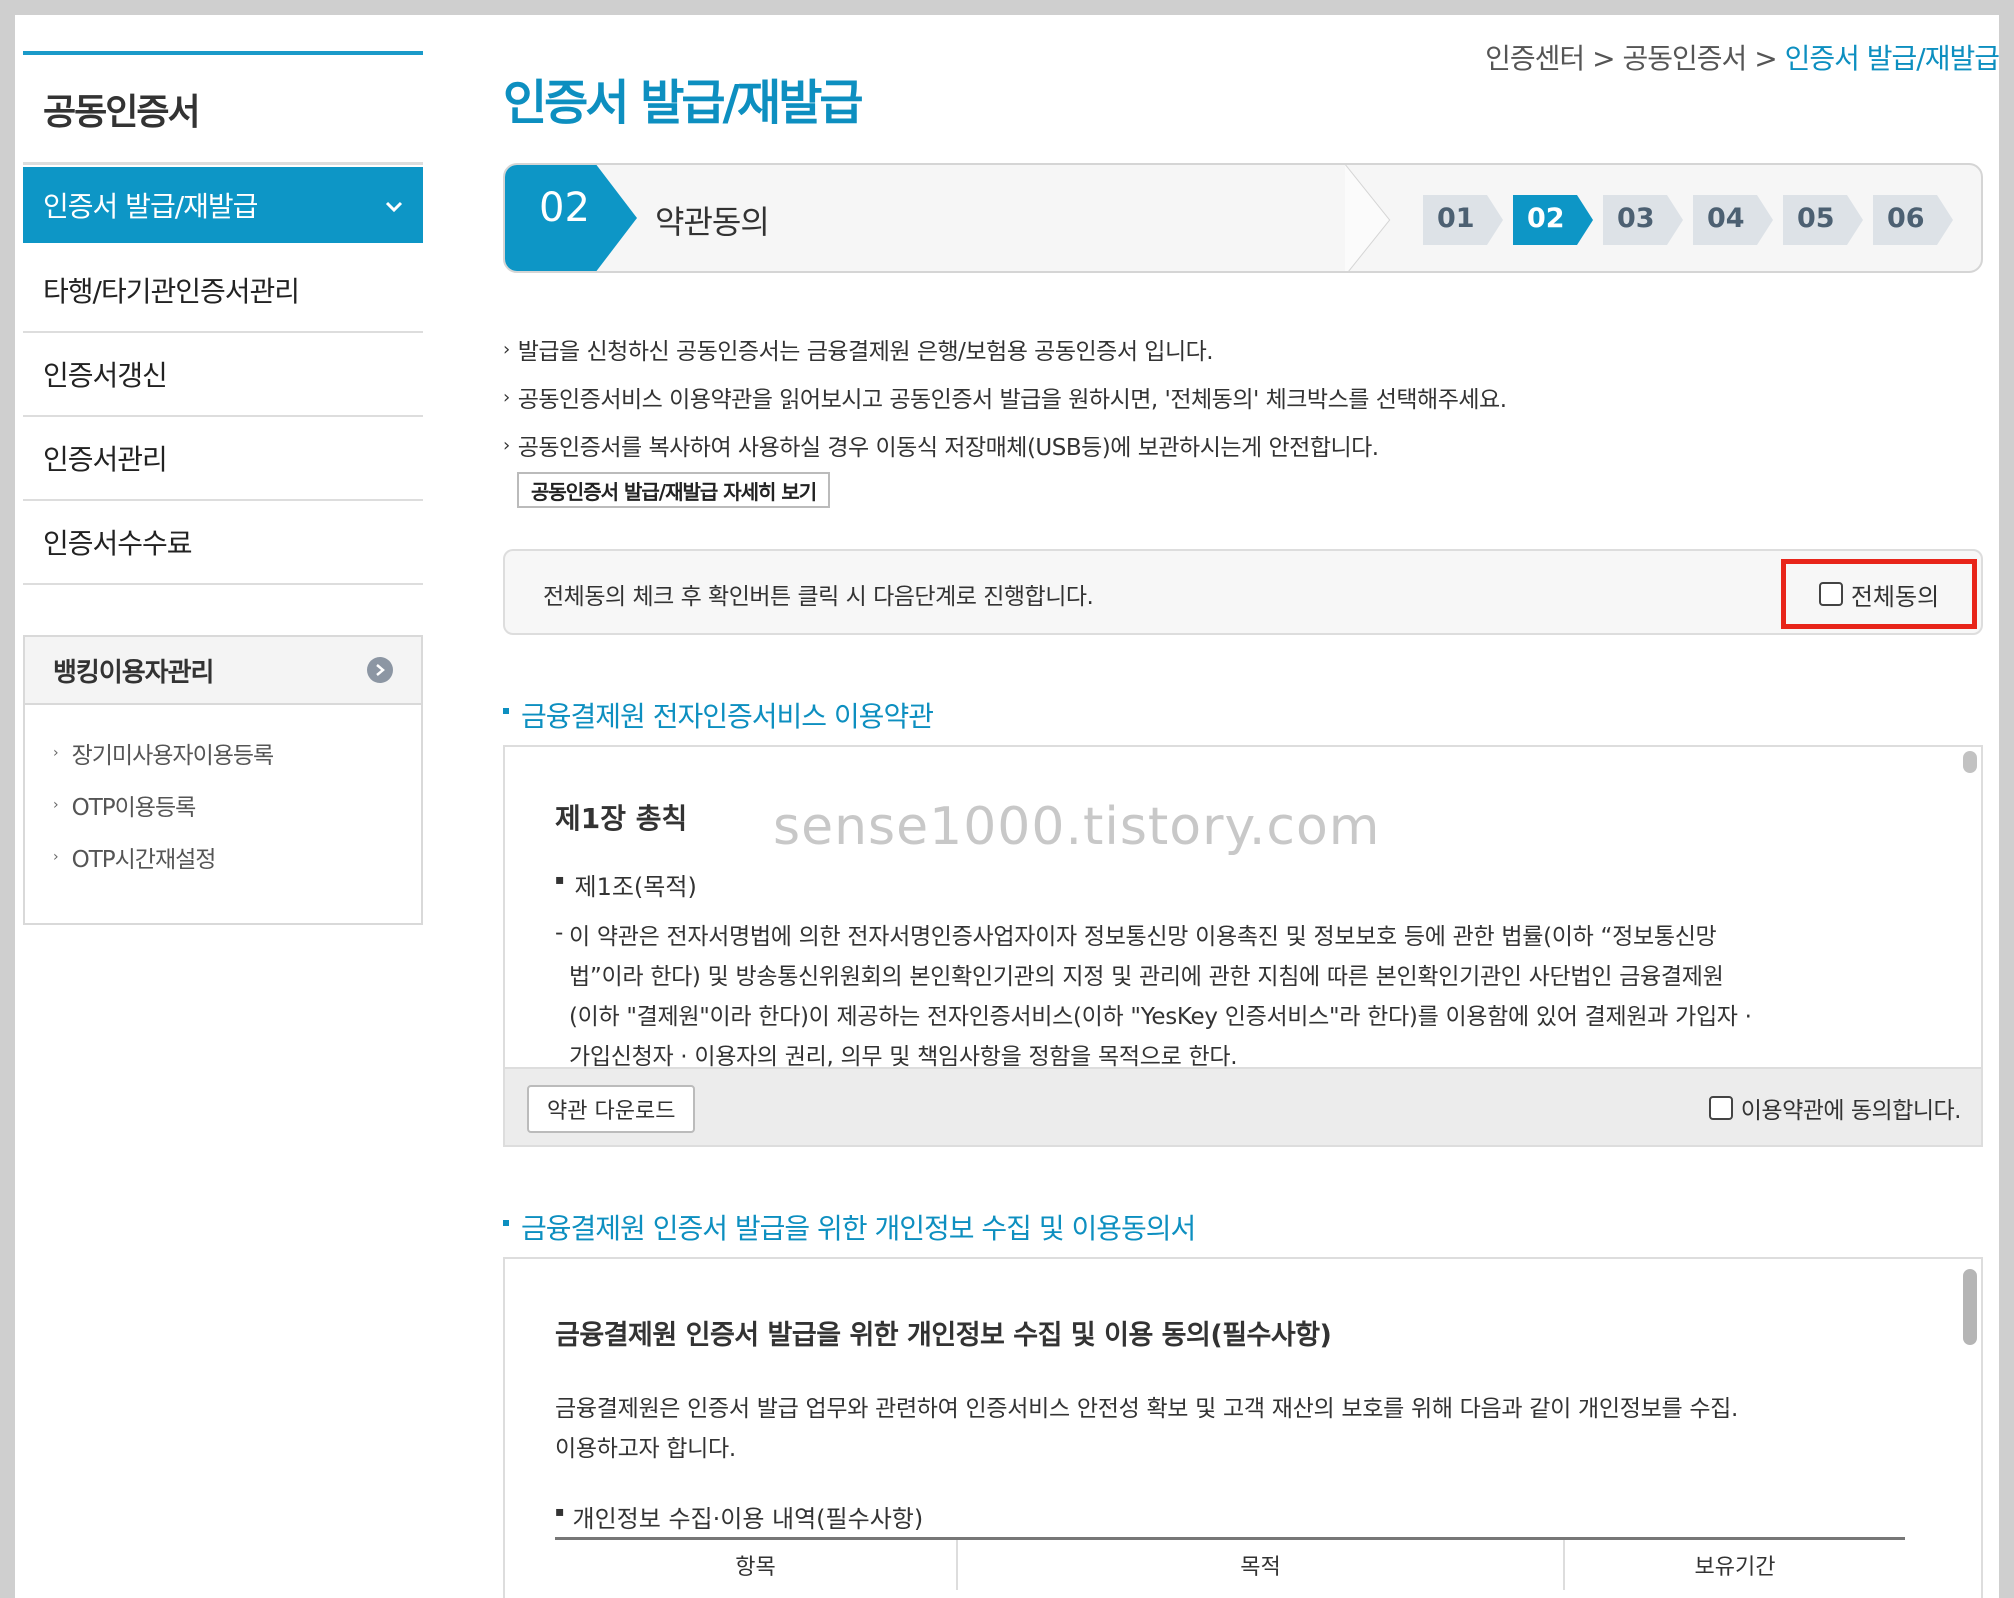 The image size is (2014, 1598). What do you see at coordinates (223, 671) in the screenshot?
I see `banking-user-header: 뱅킹이용자관리` at bounding box center [223, 671].